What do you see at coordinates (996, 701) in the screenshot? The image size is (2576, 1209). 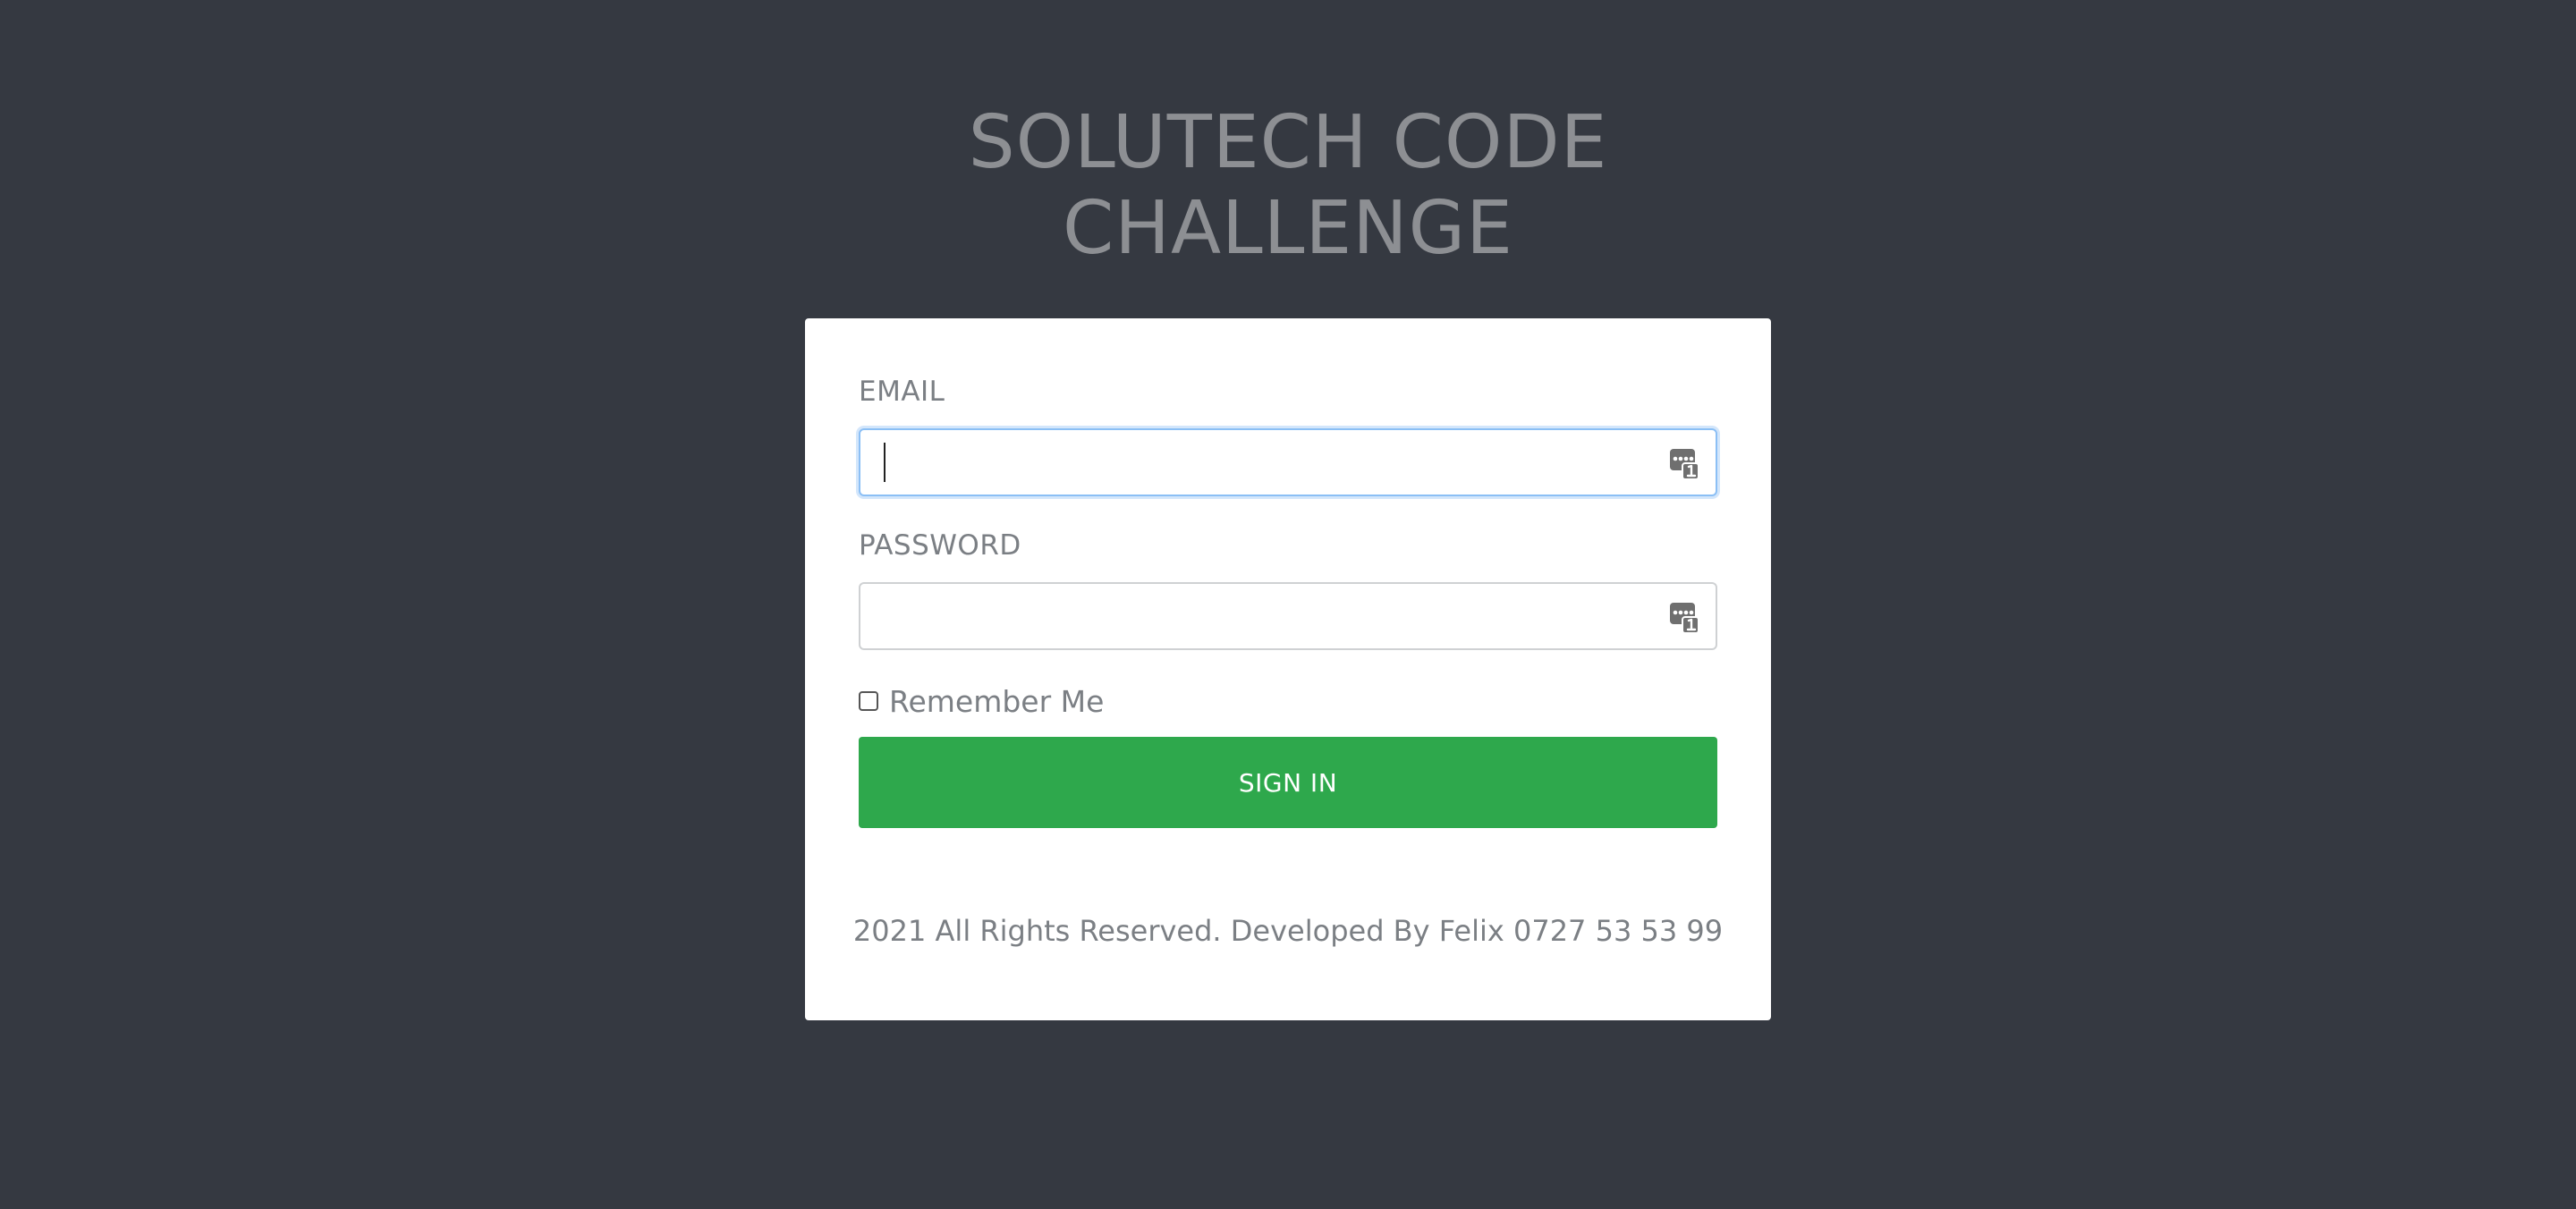 I see `remember-me-label: Remember Me` at bounding box center [996, 701].